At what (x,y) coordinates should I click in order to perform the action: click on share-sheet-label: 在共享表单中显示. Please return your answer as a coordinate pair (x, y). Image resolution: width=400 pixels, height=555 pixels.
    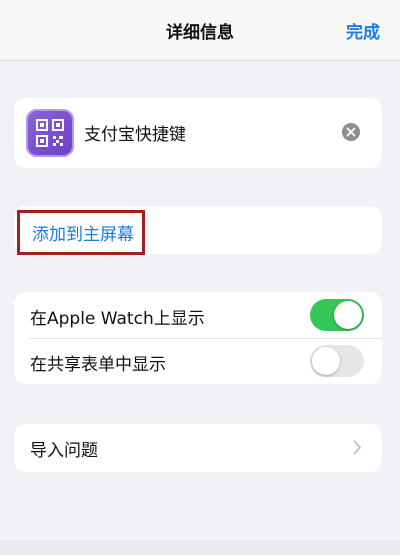
    Looking at the image, I should click on (98, 365).